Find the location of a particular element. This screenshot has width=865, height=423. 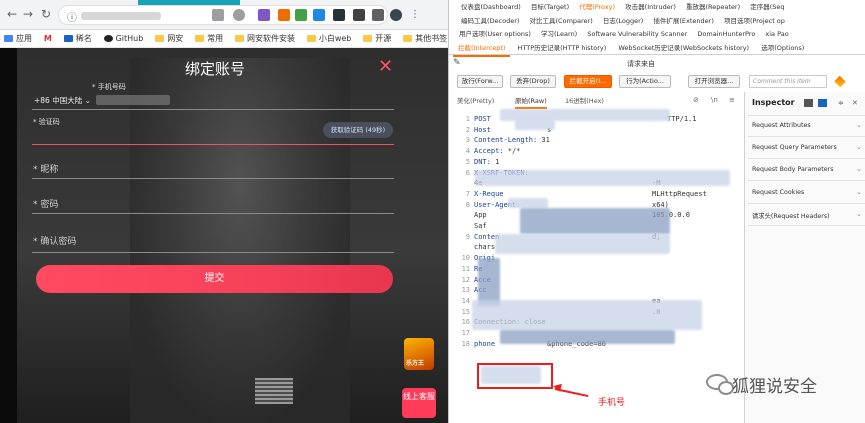

bookmark-item: 应用 is located at coordinates (18, 38).